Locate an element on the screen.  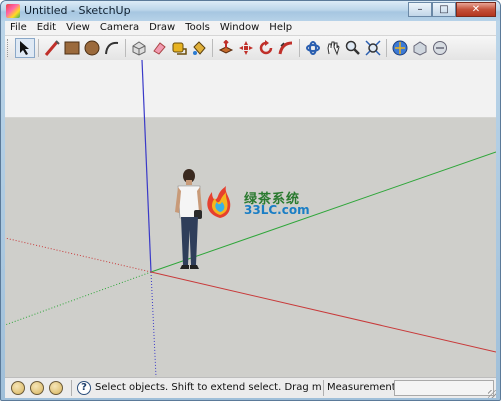
rotate-icon is located at coordinates (266, 47).